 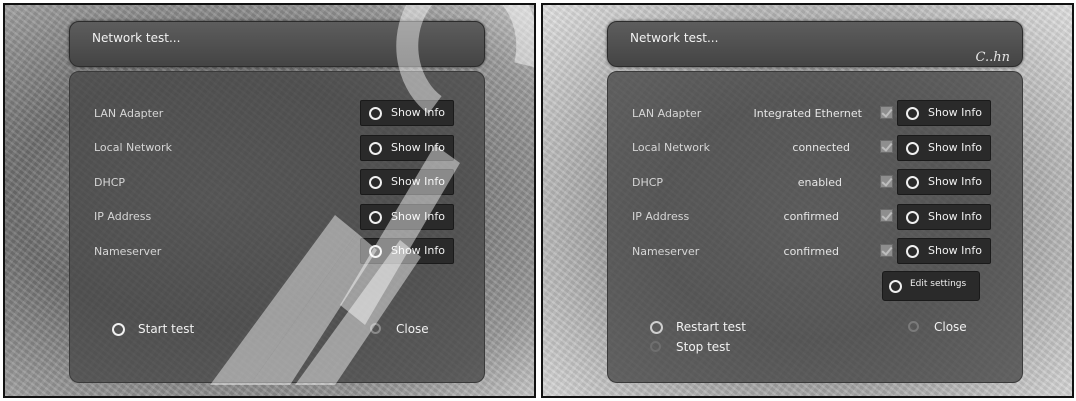 What do you see at coordinates (811, 251) in the screenshot?
I see `value-nameserver: confirmed` at bounding box center [811, 251].